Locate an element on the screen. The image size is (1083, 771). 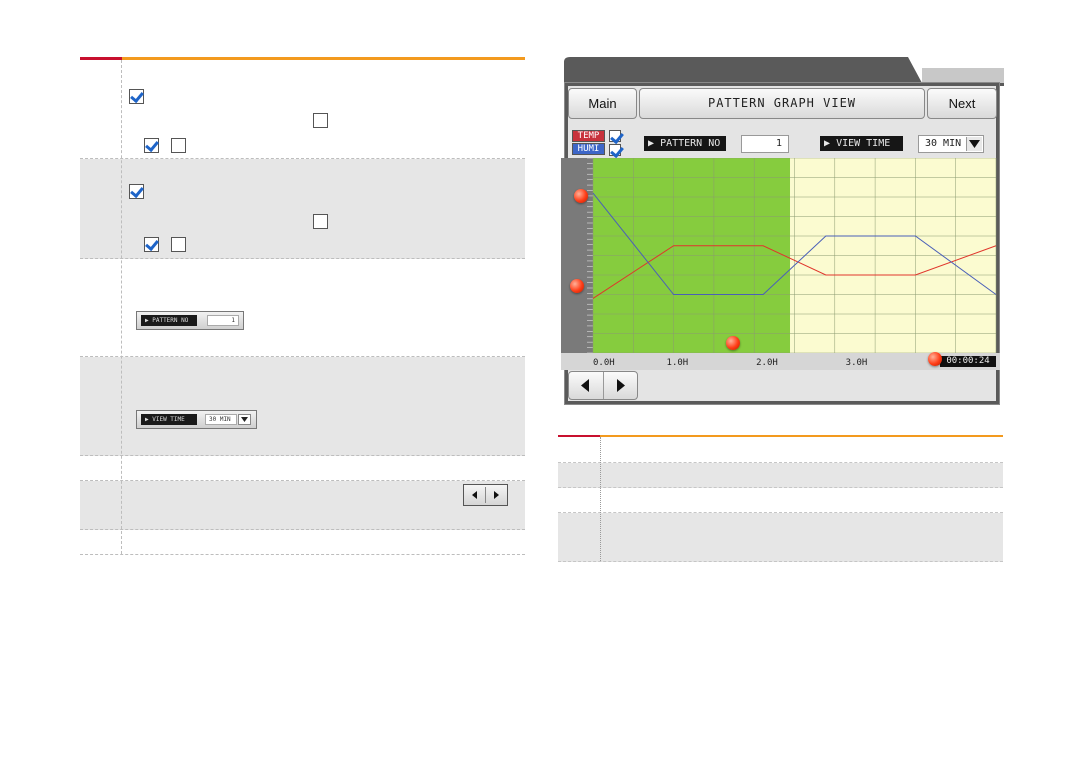
arrow-right-icon is located at coordinates (621, 385).